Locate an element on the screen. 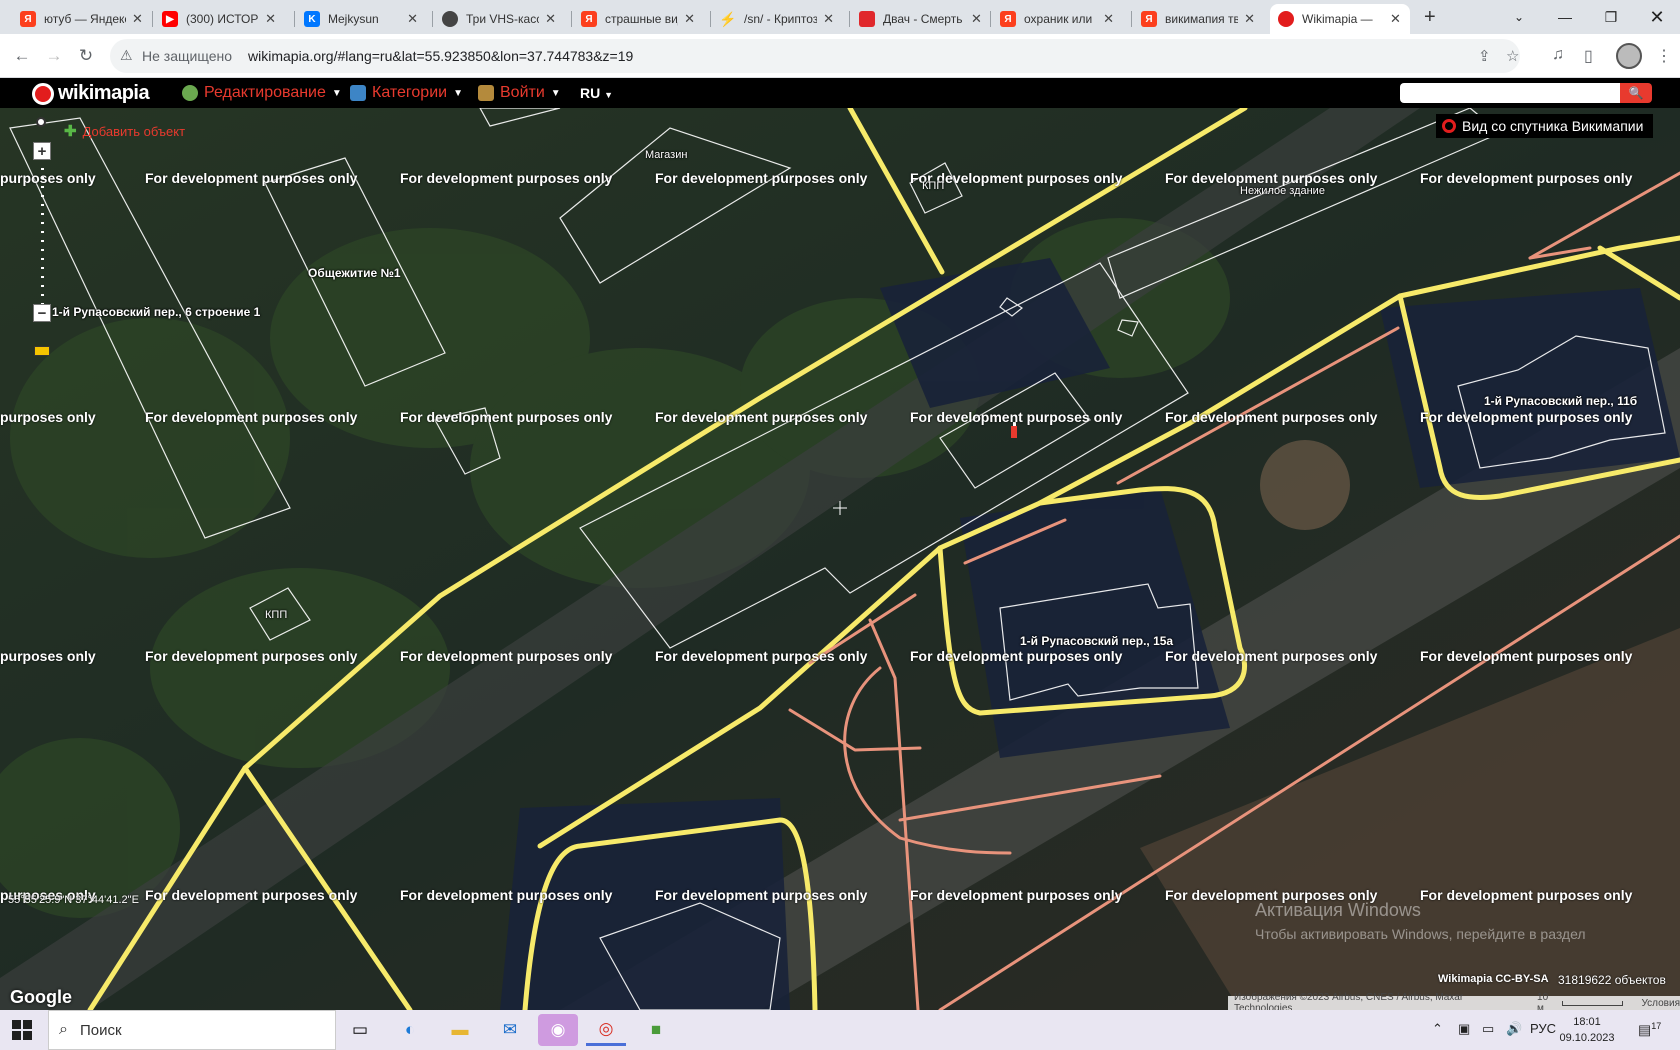  tab-search-icon: ⌄ is located at coordinates (1519, 17).